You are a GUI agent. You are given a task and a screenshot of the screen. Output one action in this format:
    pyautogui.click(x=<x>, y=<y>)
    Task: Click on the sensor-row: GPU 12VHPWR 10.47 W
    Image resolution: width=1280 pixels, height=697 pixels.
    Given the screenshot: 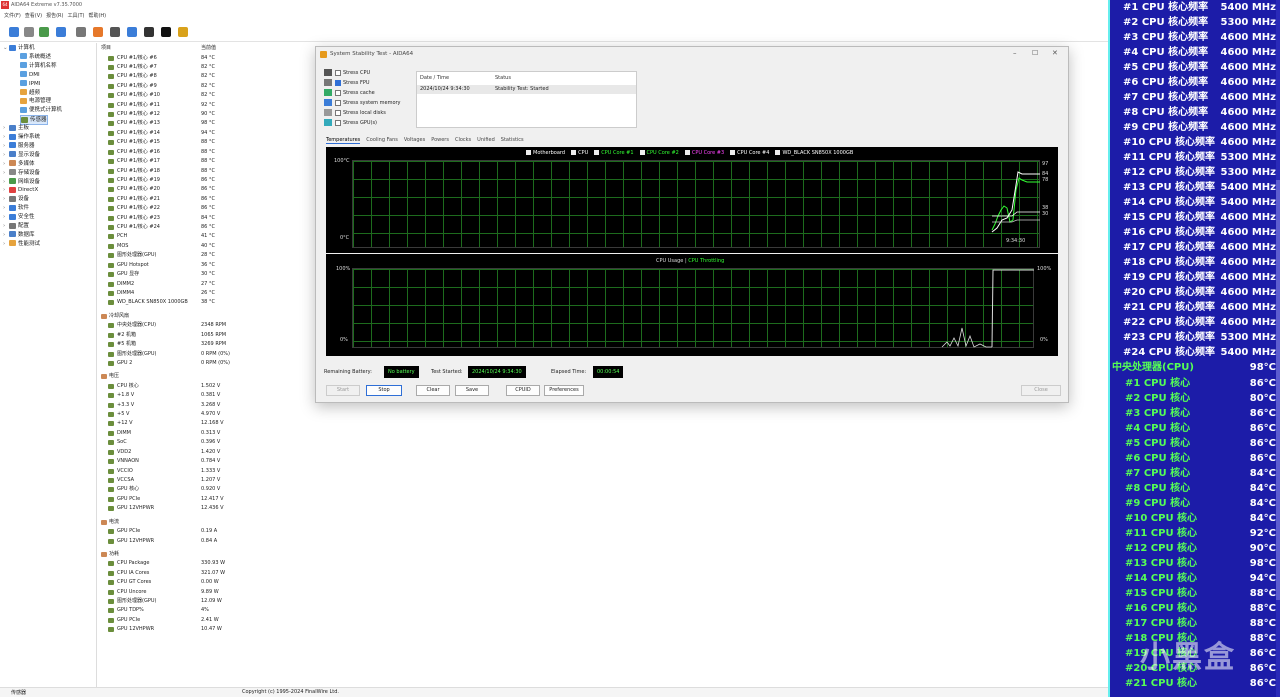 What is the action you would take?
    pyautogui.click(x=204, y=629)
    